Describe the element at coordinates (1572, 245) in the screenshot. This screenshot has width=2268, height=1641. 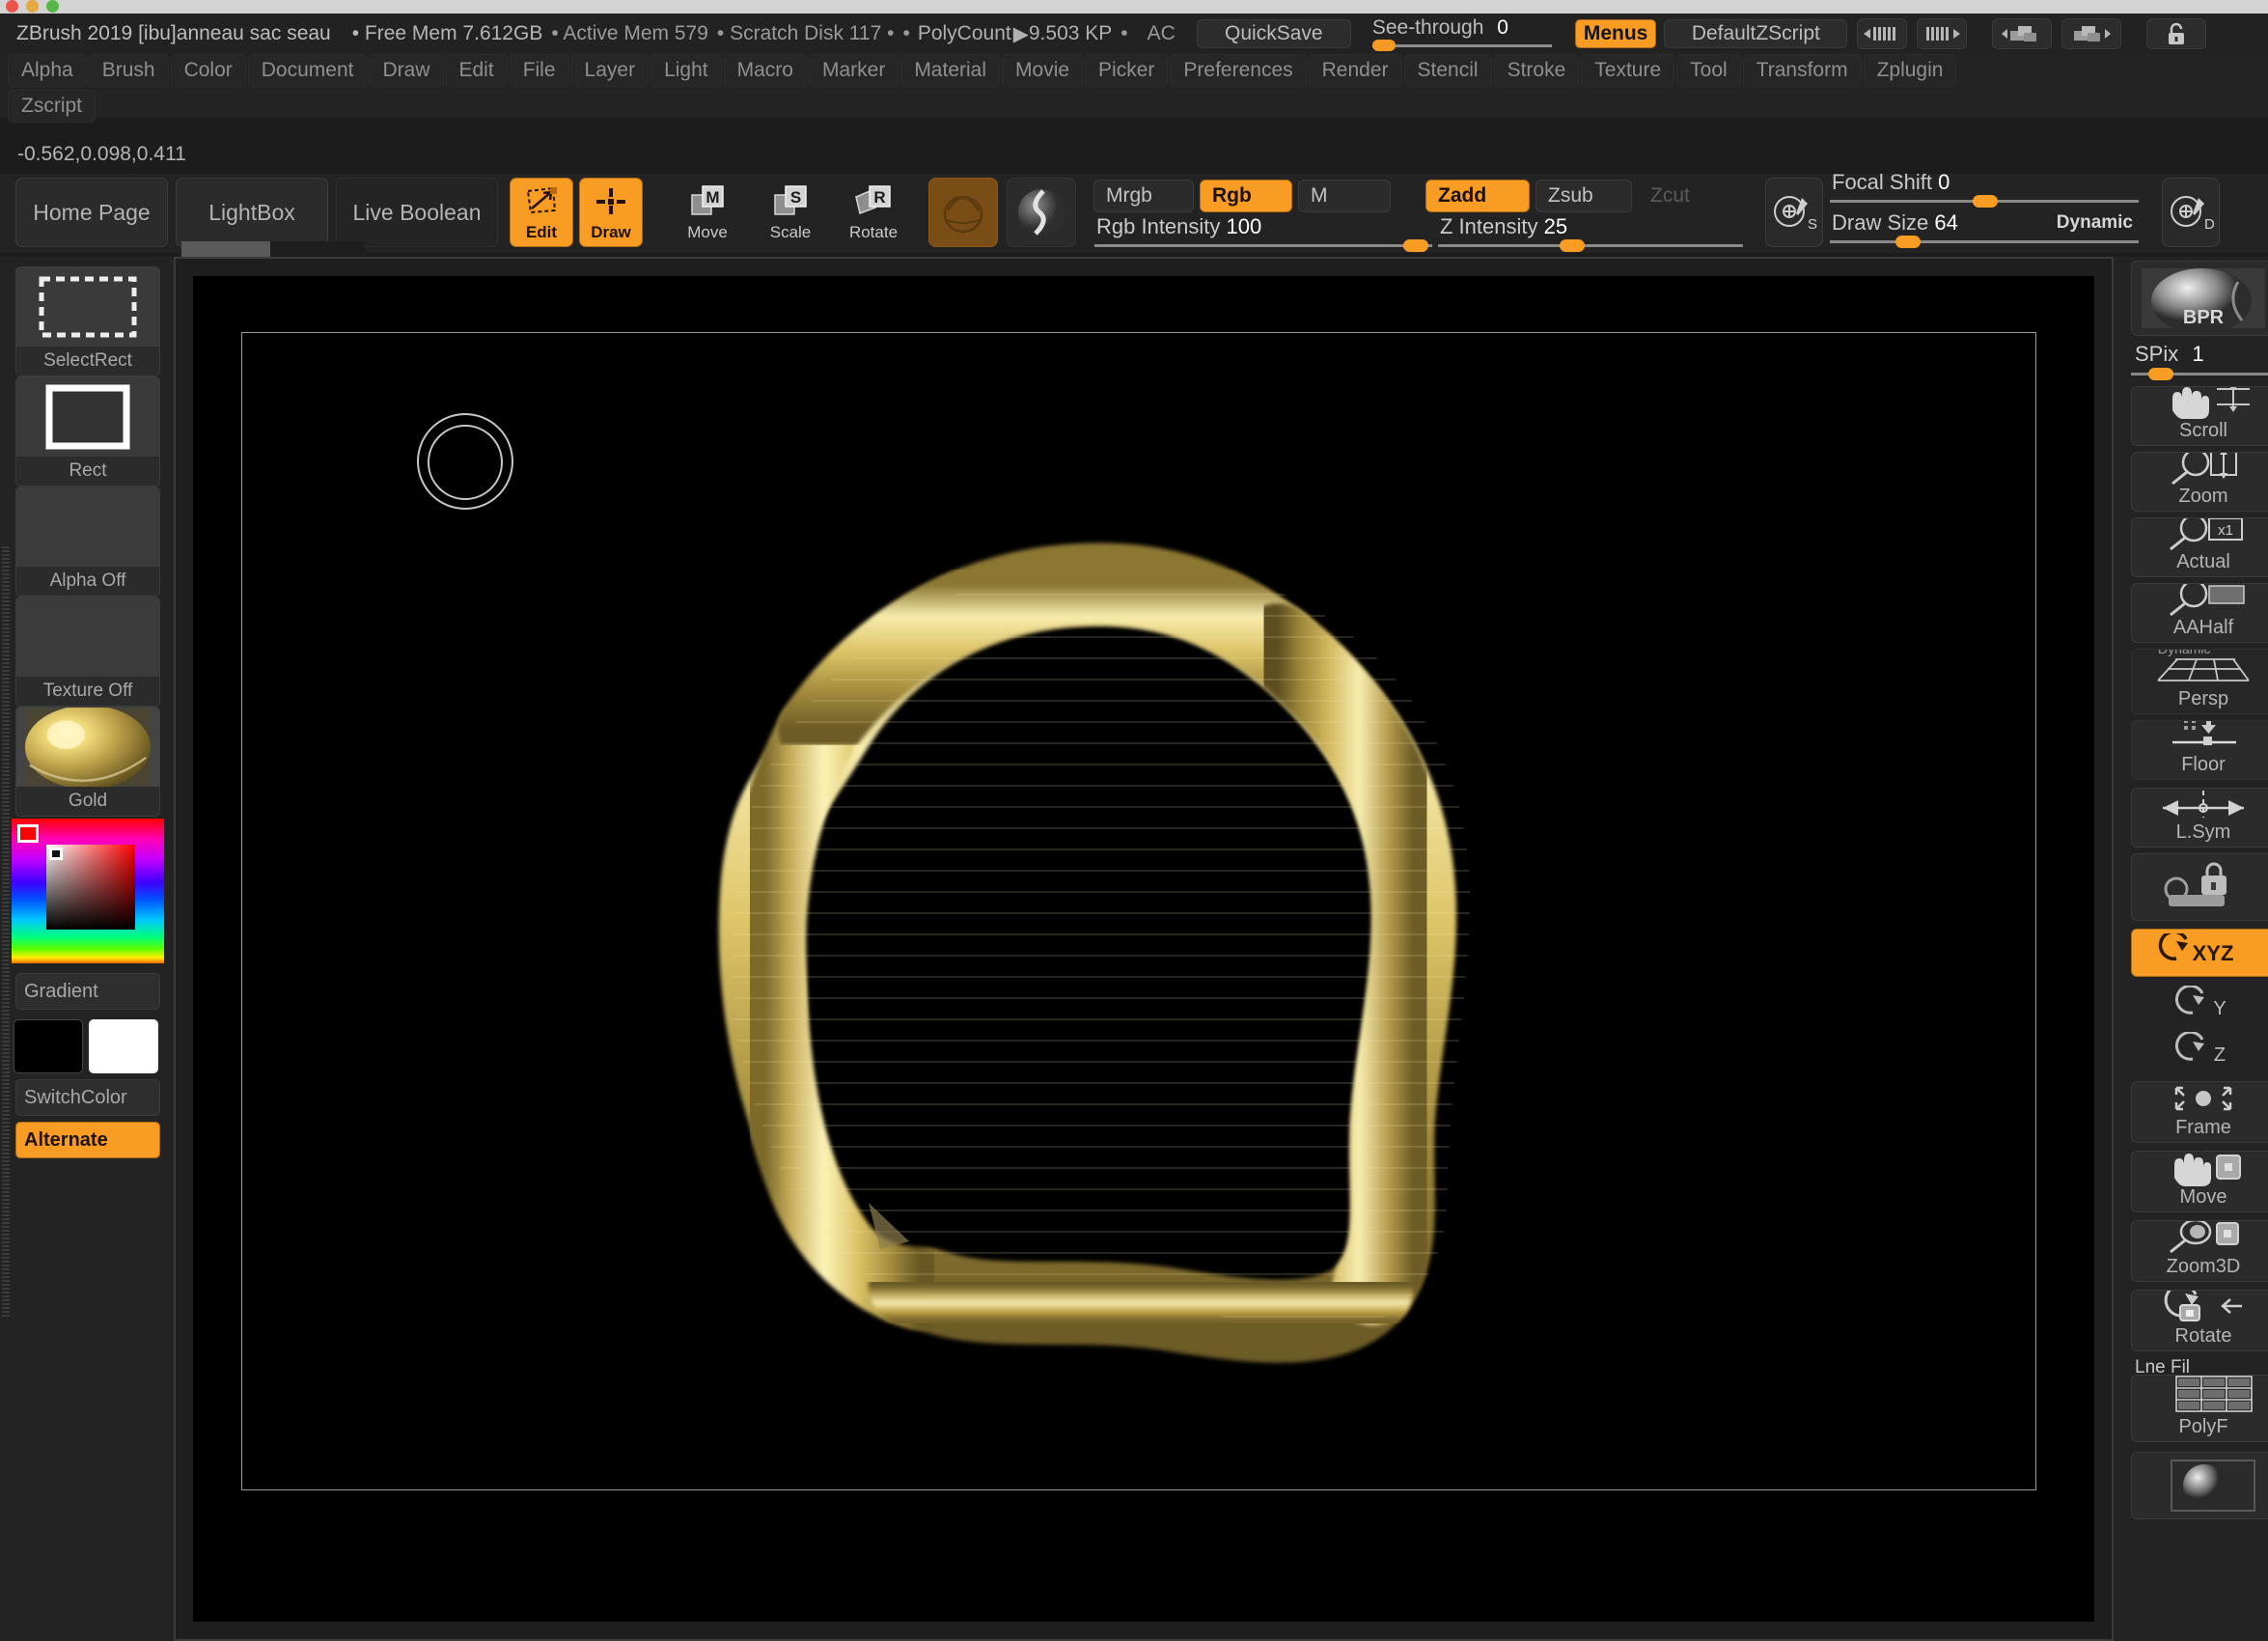
I see `z-intensity-knob` at that location.